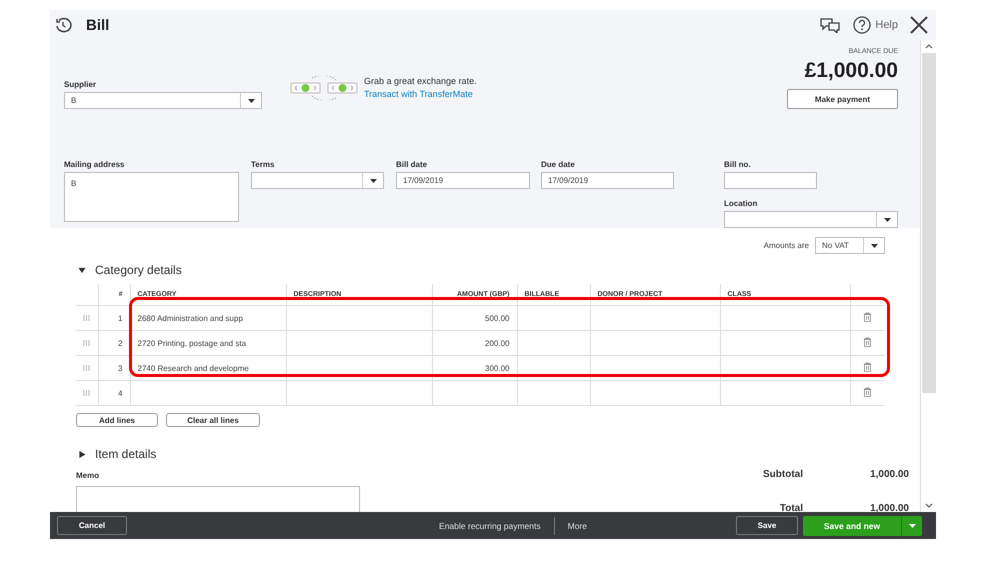 The width and height of the screenshot is (999, 562). Describe the element at coordinates (163, 100) in the screenshot. I see `supplier-dropdown: B` at that location.